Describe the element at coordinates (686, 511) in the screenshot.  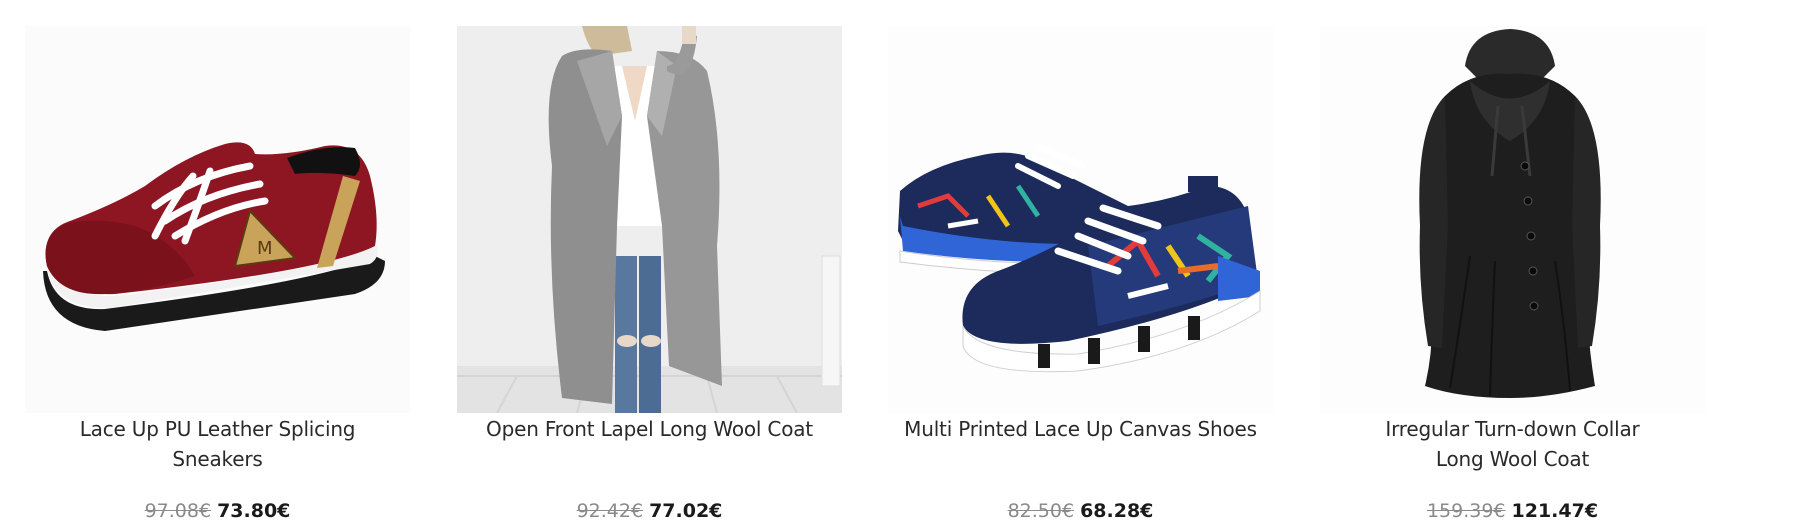
I see `sale-price: 77.02€` at that location.